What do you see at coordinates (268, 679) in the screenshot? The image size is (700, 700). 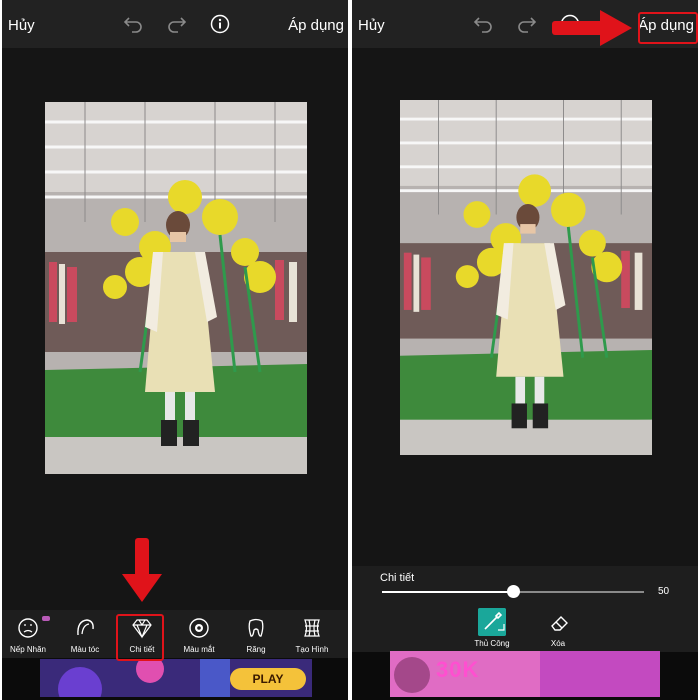 I see `ad-play-button: PLAY` at bounding box center [268, 679].